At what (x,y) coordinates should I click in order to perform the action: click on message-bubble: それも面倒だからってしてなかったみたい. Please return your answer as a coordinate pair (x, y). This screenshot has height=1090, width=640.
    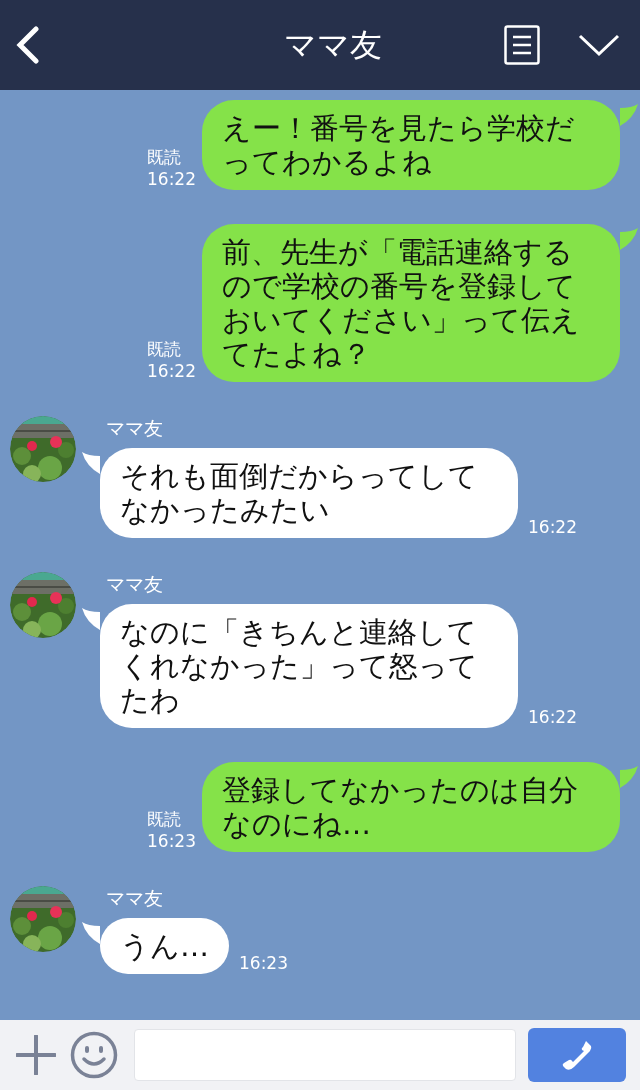
    Looking at the image, I should click on (309, 493).